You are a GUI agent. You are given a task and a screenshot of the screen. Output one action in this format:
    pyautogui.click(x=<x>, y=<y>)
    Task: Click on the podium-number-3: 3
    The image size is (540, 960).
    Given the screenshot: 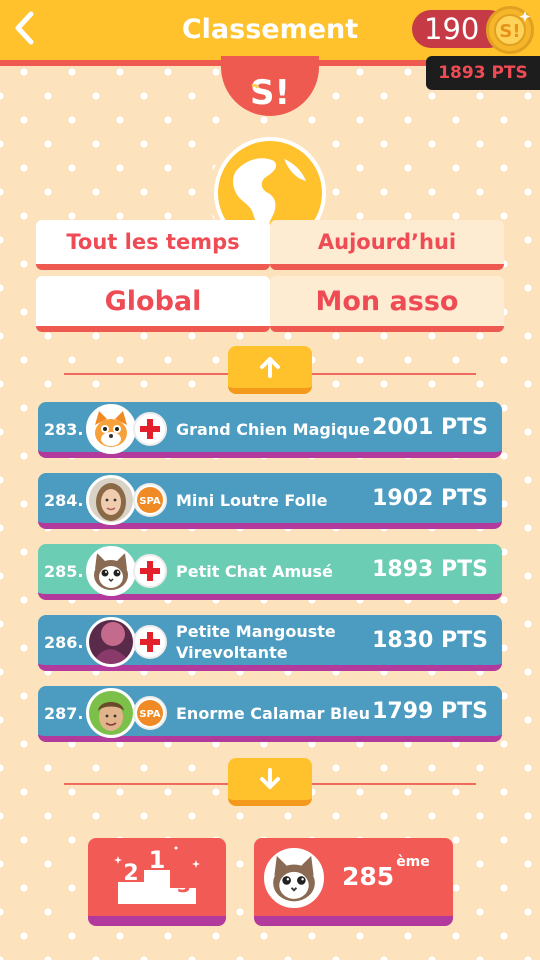 What is the action you would take?
    pyautogui.click(x=184, y=885)
    